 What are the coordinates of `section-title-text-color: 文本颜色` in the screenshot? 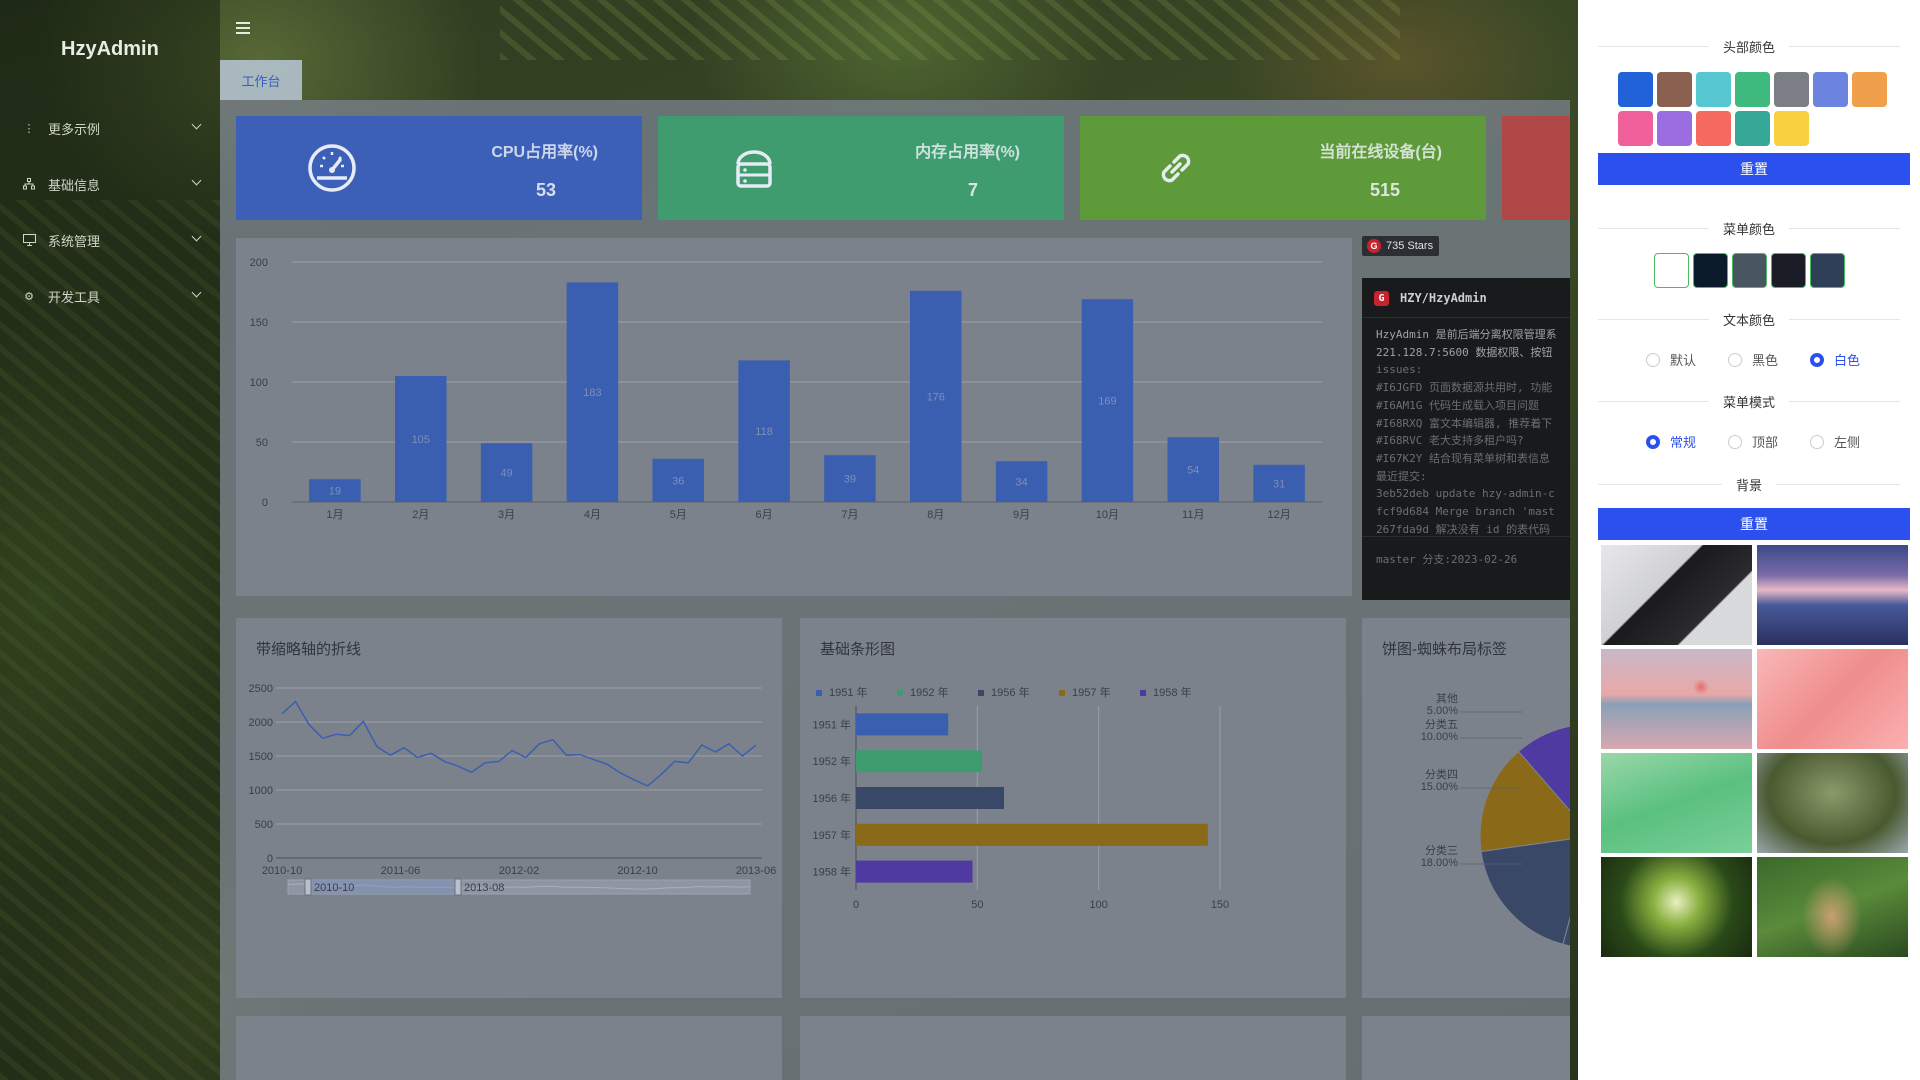 It's located at (1749, 319).